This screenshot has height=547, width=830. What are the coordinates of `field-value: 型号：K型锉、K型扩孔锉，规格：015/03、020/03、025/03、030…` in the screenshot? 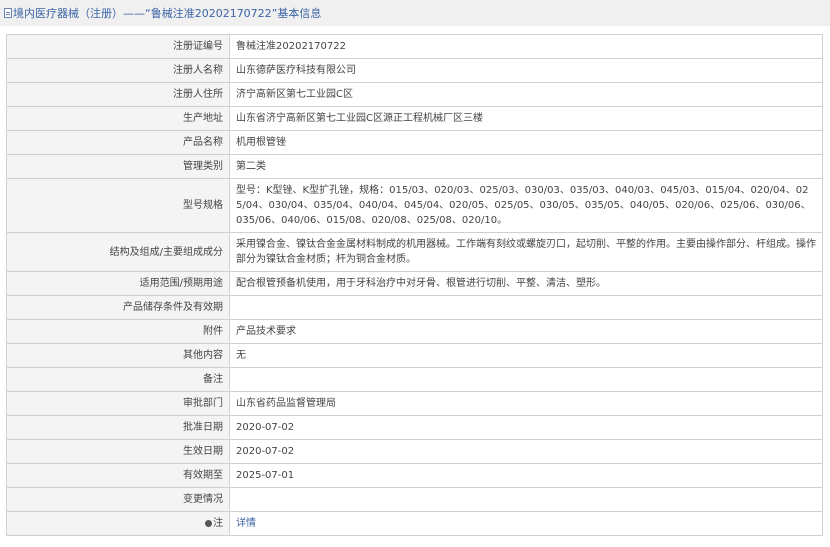 It's located at (526, 205).